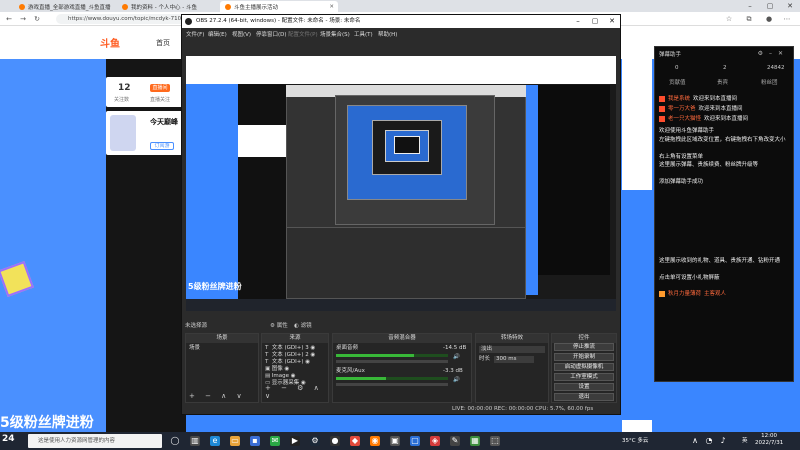 This screenshot has width=800, height=450. What do you see at coordinates (279, 326) in the screenshot?
I see `properties-button: ⚙ 属性` at bounding box center [279, 326].